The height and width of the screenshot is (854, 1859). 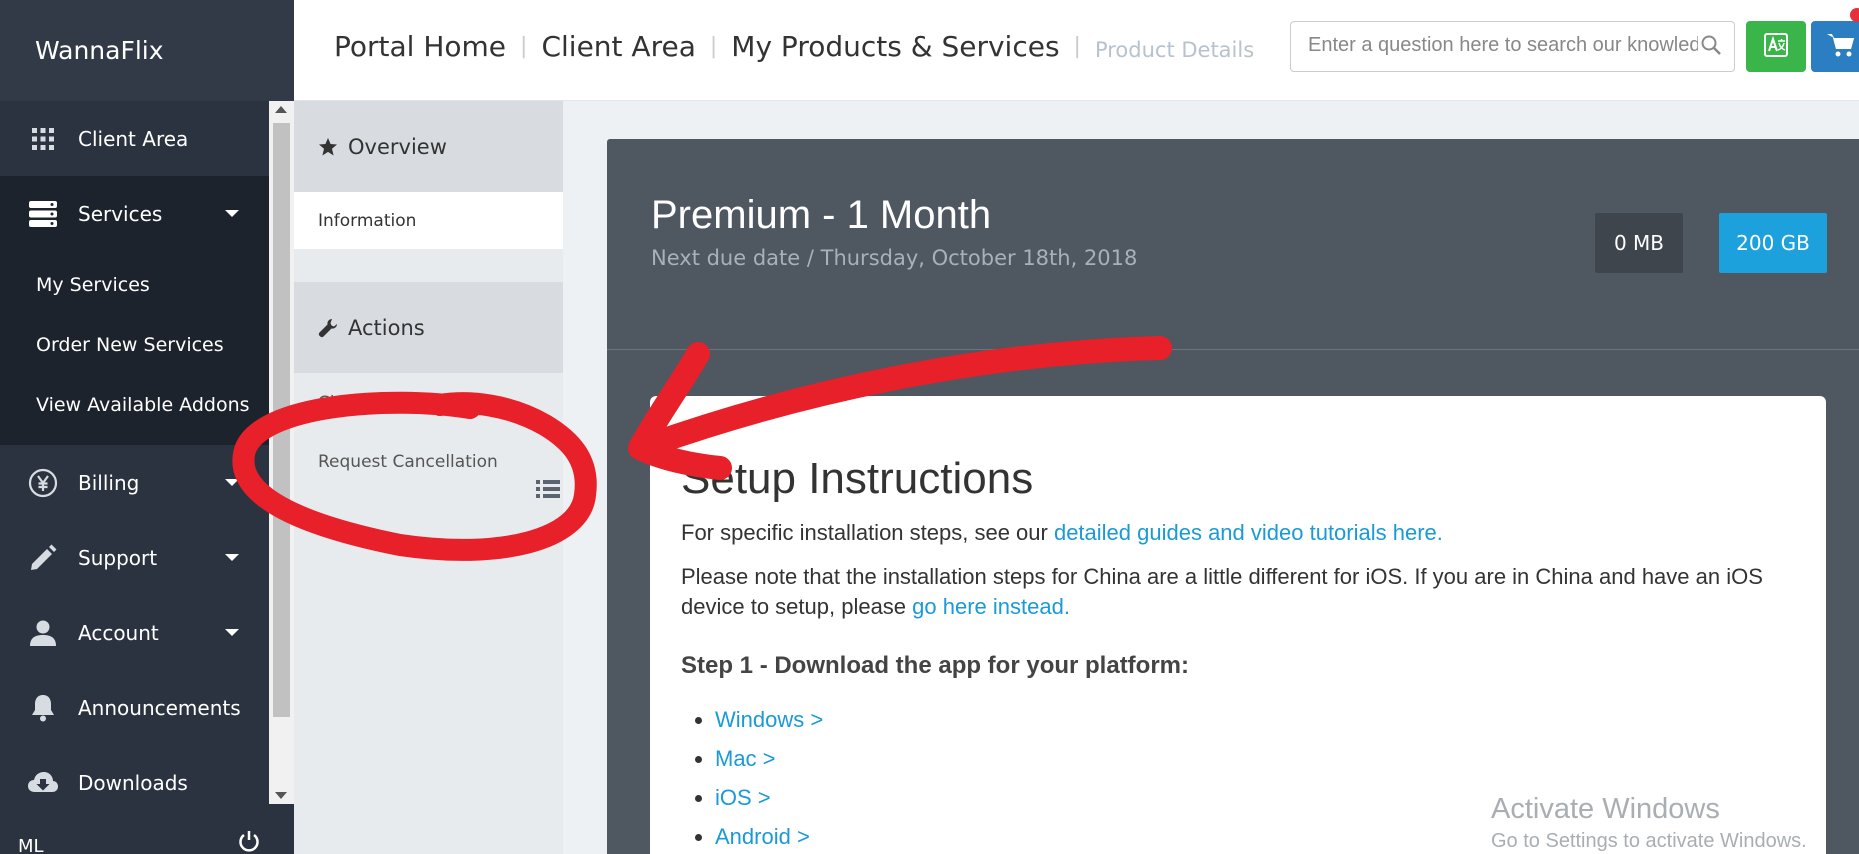 I want to click on scroll-thumb, so click(x=281, y=420).